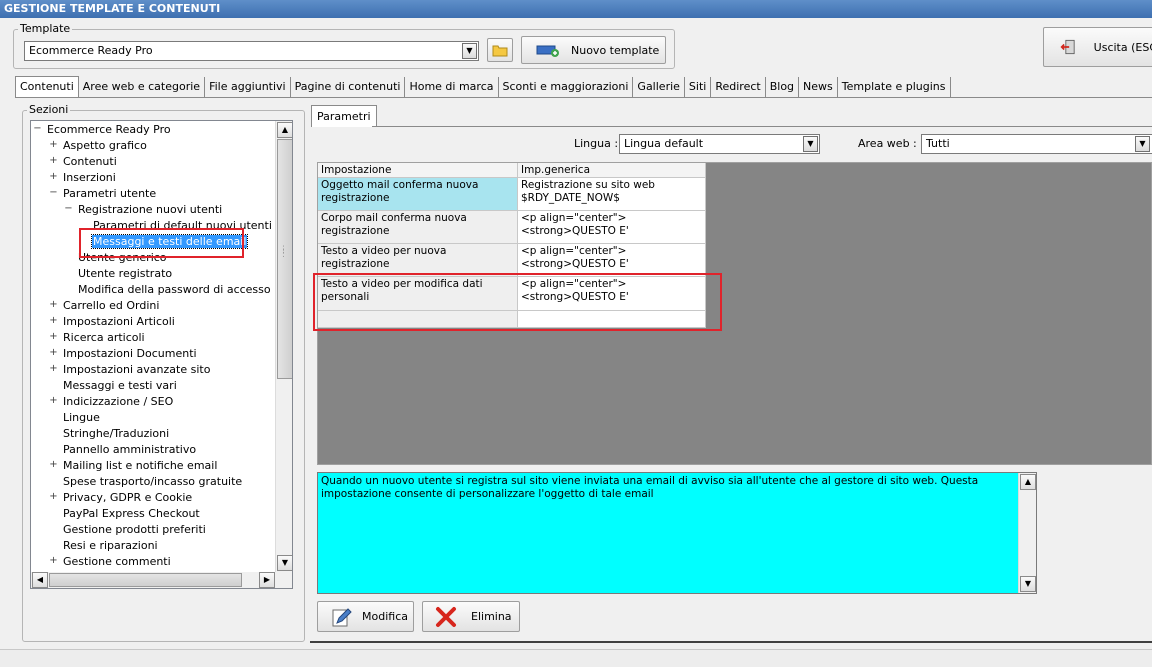 The image size is (1152, 667). I want to click on new-template-button: Nuovo template, so click(593, 50).